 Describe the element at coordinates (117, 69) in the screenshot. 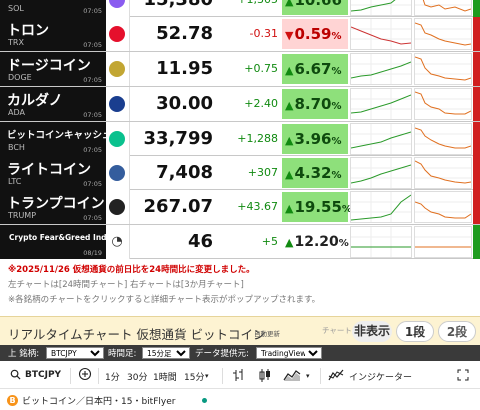

I see `dogecoin-icon` at that location.